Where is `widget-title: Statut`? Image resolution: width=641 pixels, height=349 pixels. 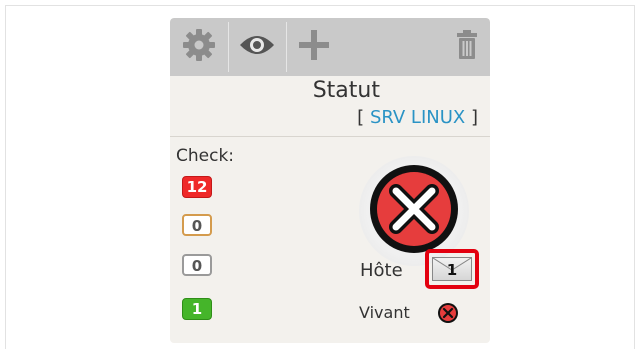 widget-title: Statut is located at coordinates (346, 90).